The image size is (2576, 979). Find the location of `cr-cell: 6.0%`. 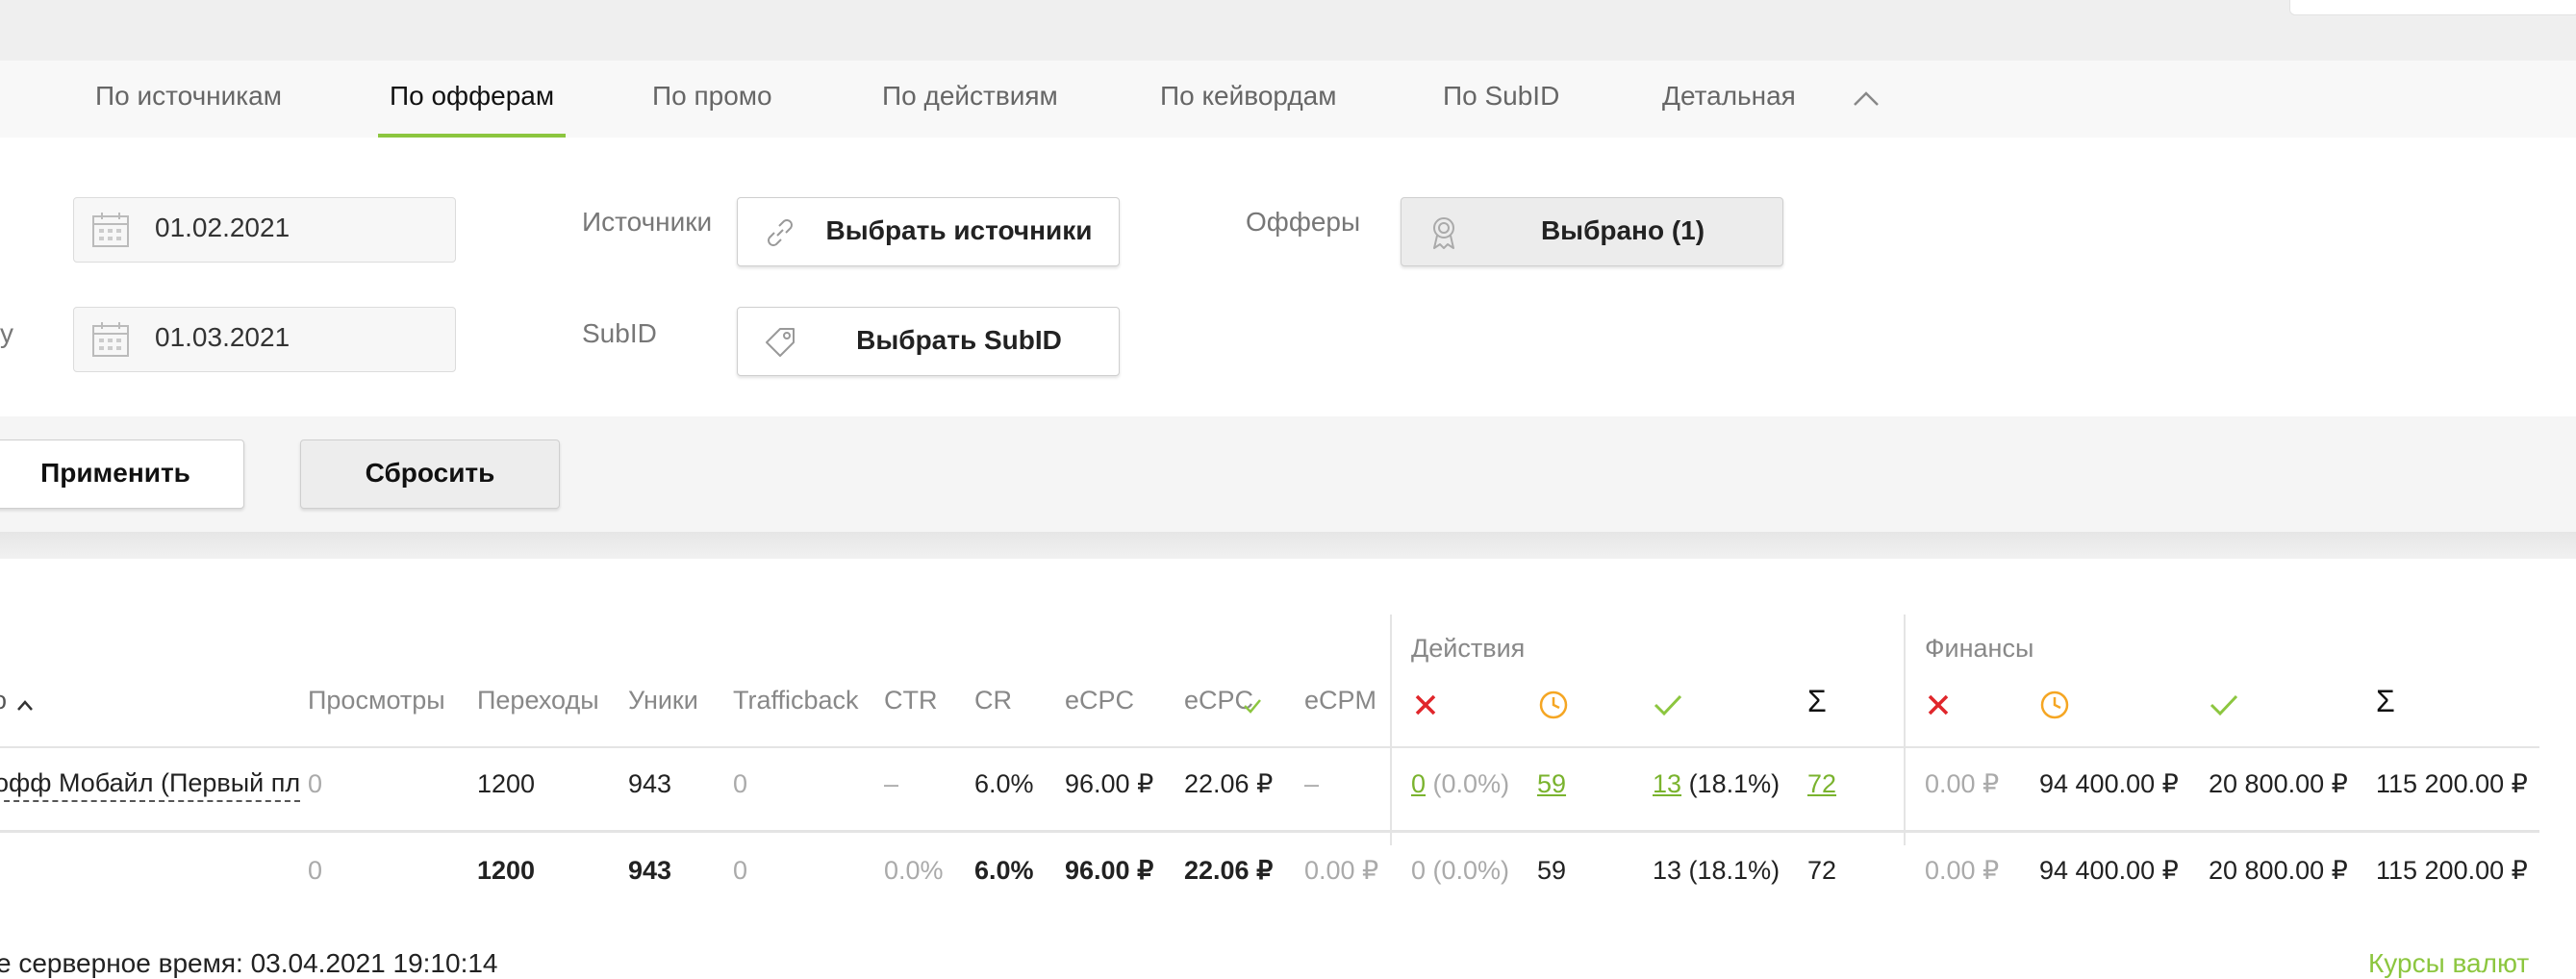

cr-cell: 6.0% is located at coordinates (1004, 784).